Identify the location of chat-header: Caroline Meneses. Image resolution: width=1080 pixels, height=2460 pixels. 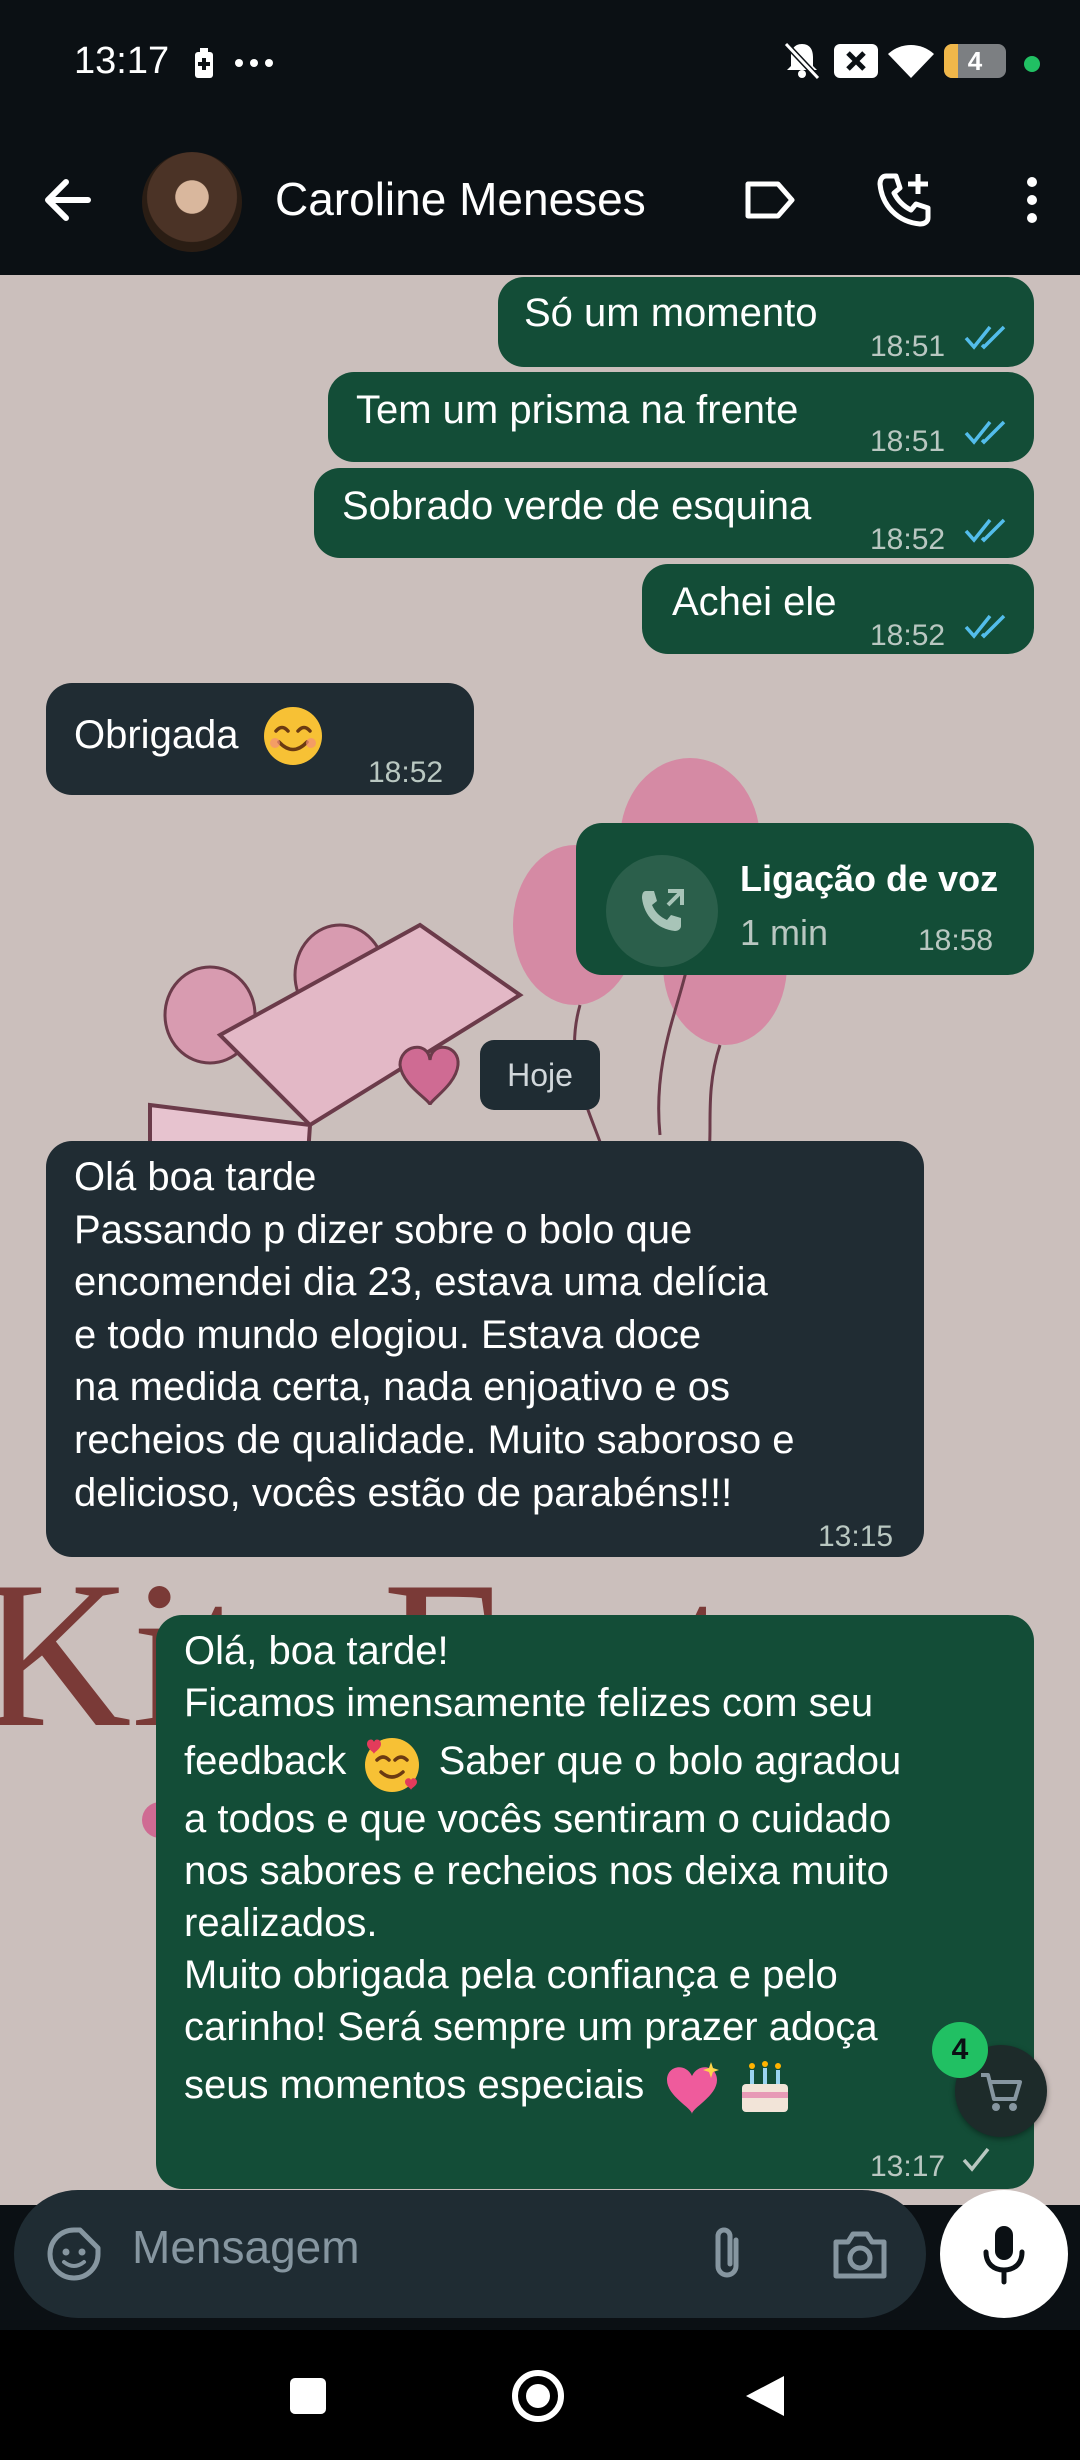
(540, 202).